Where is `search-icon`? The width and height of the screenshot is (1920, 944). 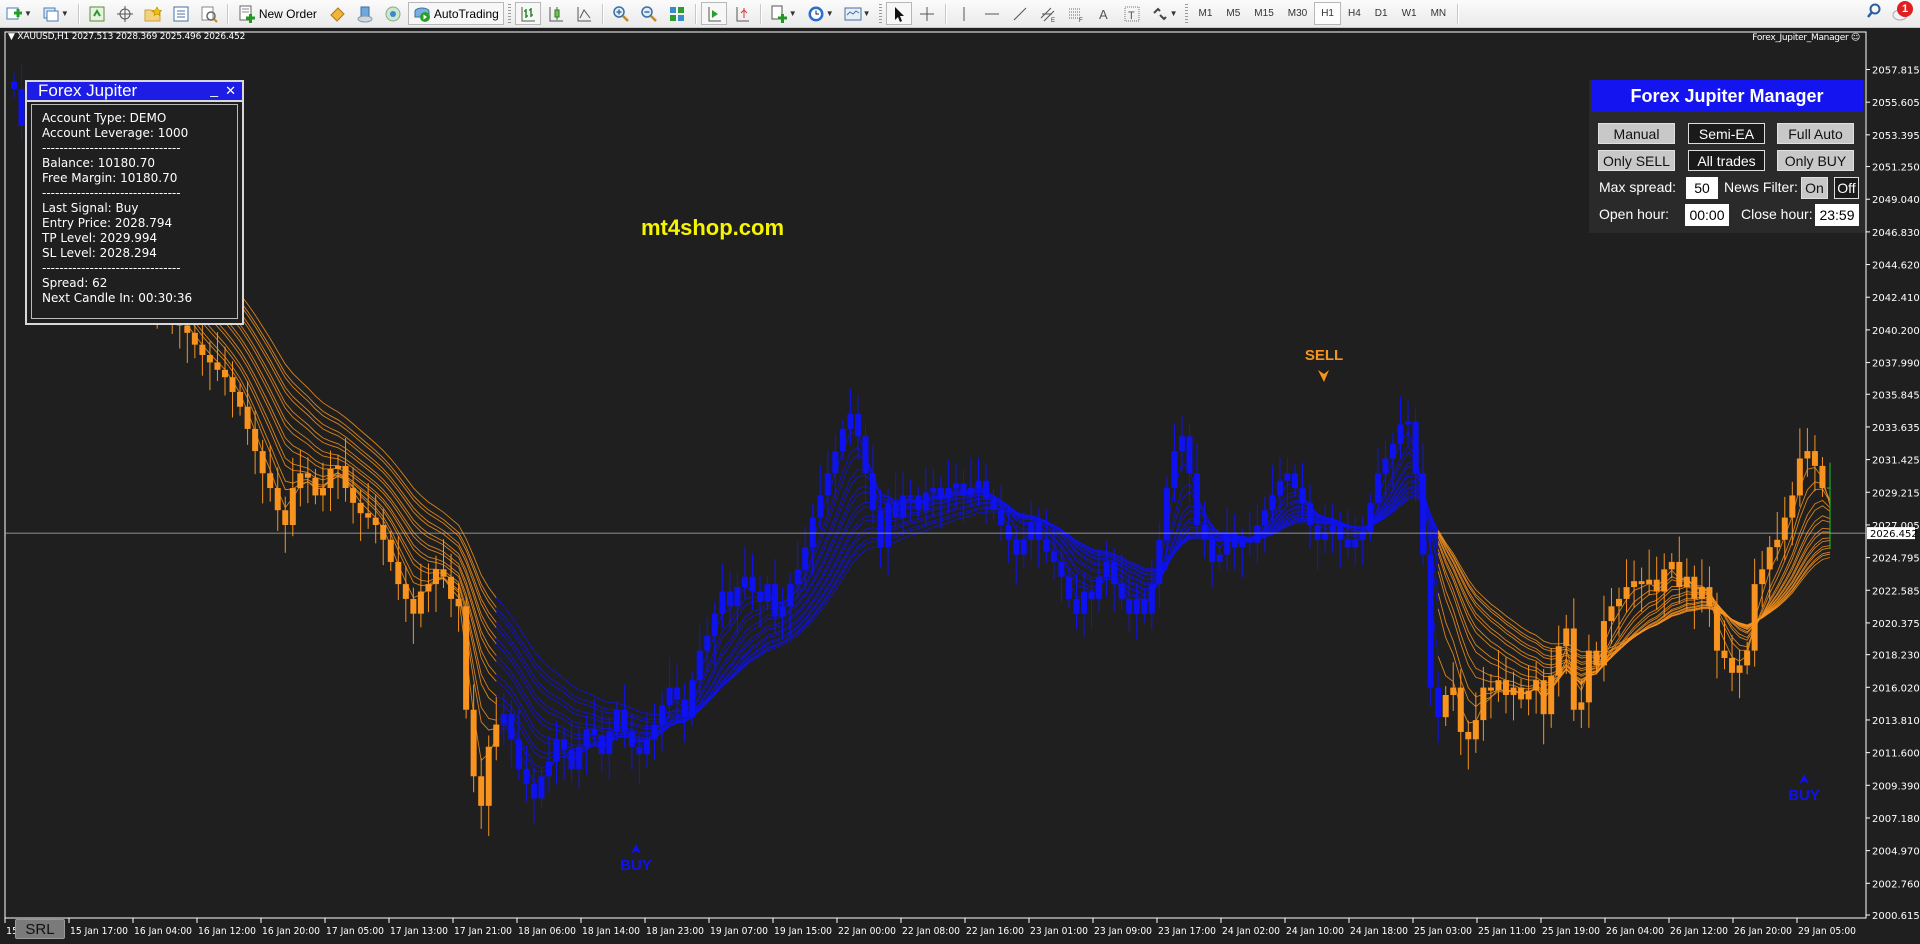 search-icon is located at coordinates (1874, 12).